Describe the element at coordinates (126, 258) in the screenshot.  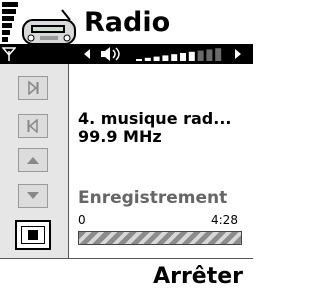
I see `softkey-divider` at that location.